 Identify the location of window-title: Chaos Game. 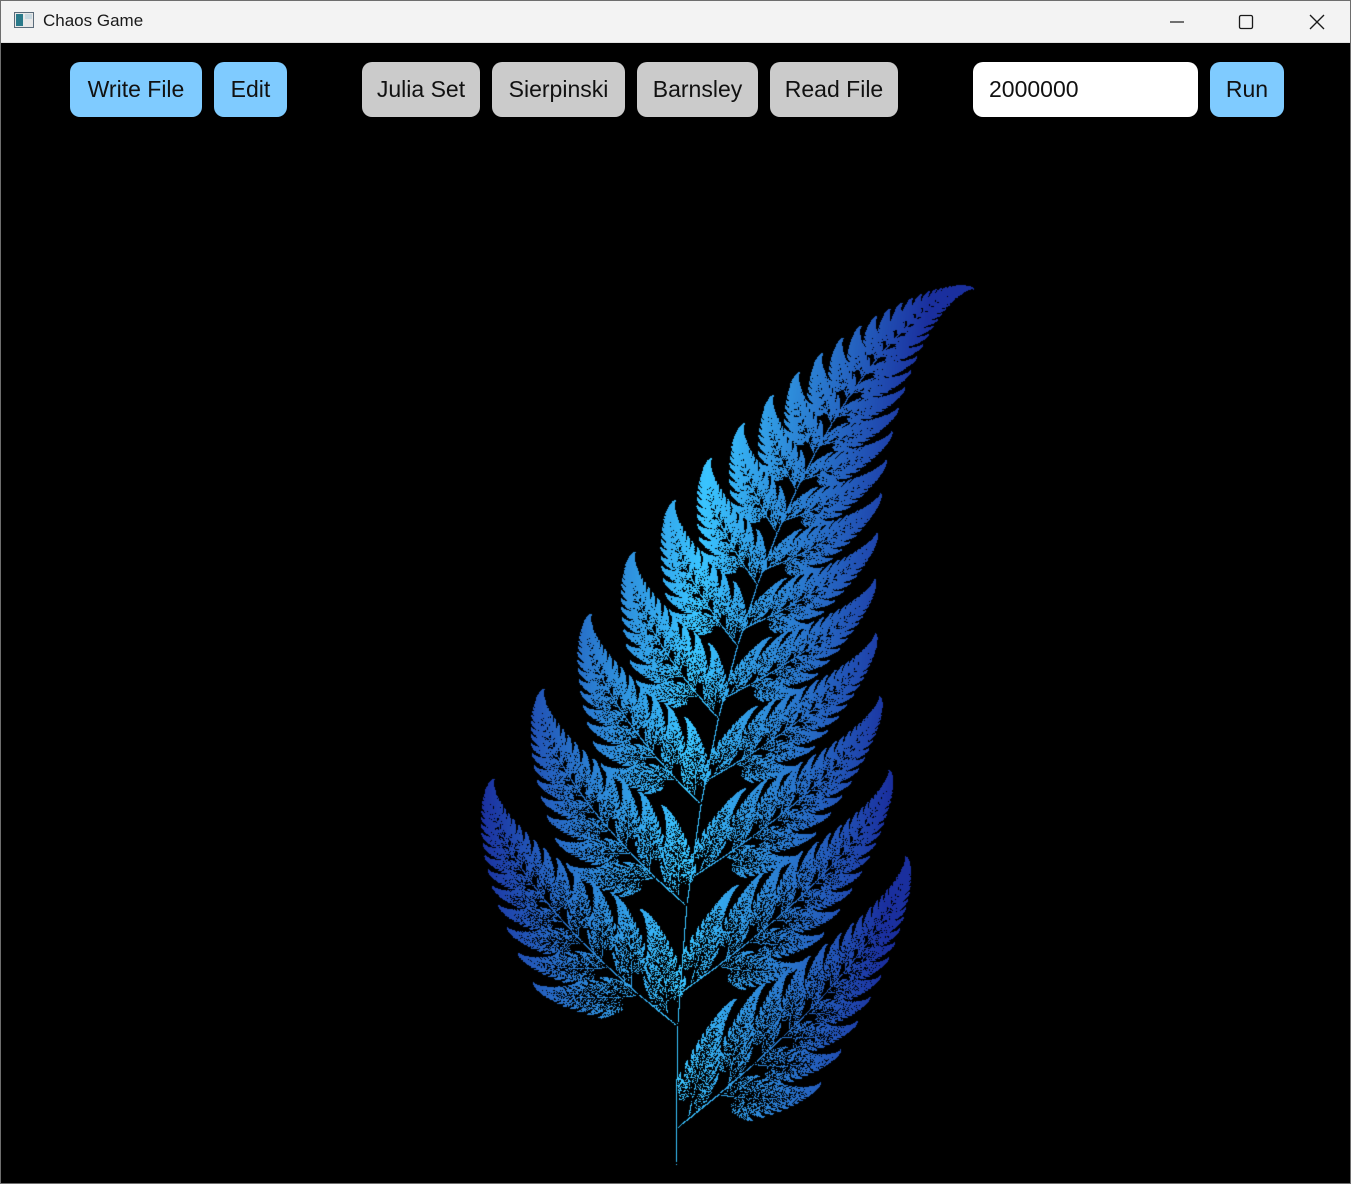
(93, 21).